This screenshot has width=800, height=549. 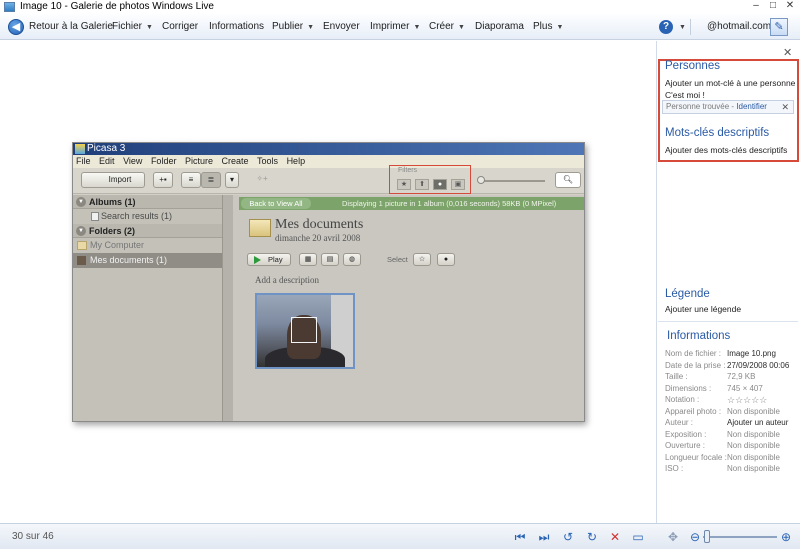 What do you see at coordinates (707, 536) in the screenshot?
I see `zoom-slider-knob` at bounding box center [707, 536].